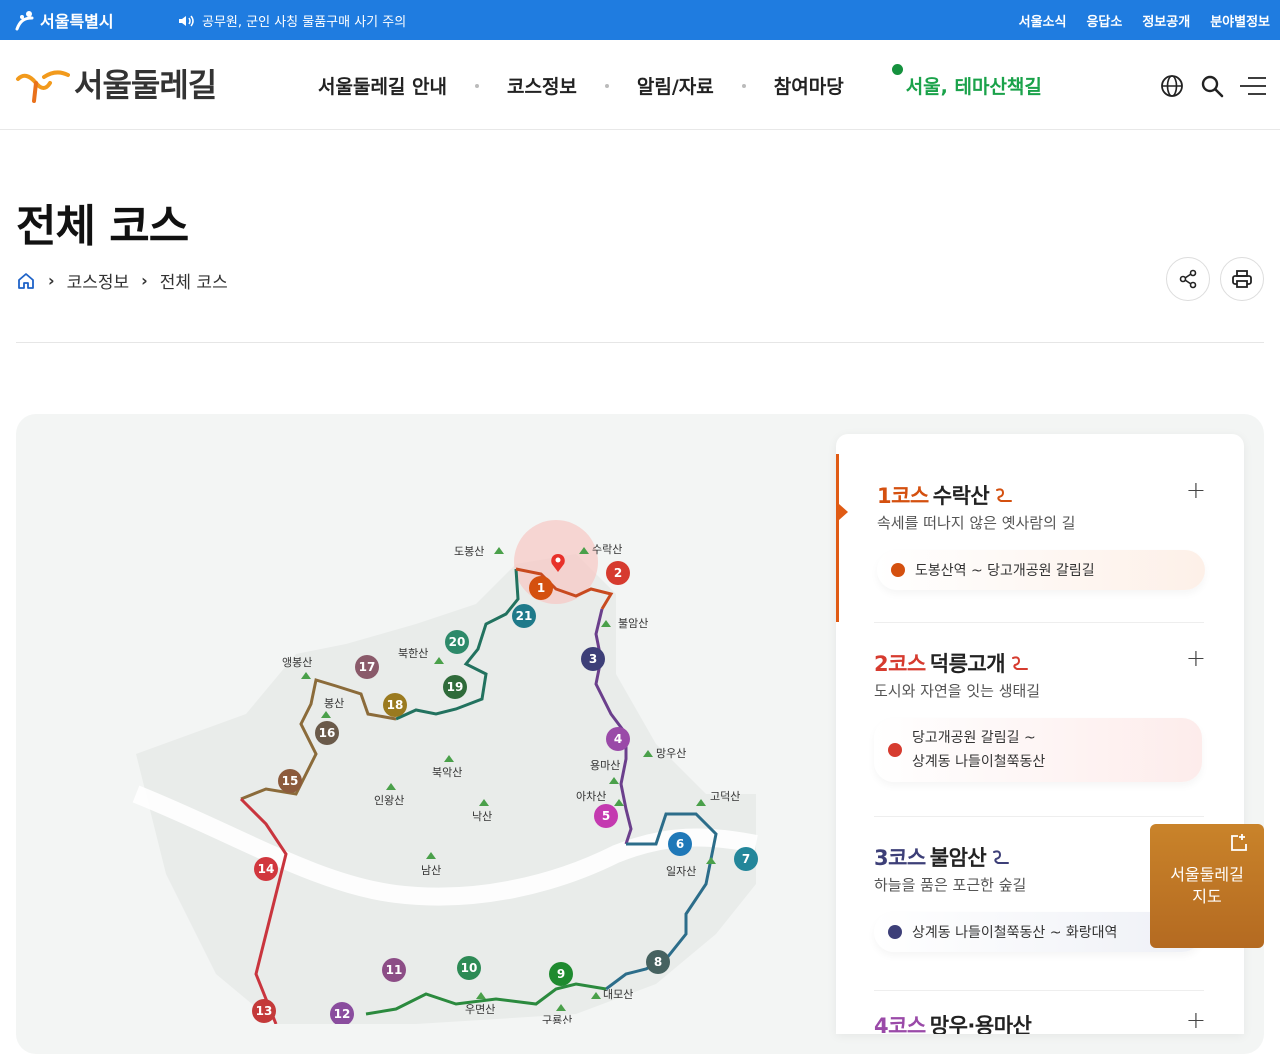 This screenshot has height=1054, width=1280. I want to click on course-badge-10: 10, so click(469, 968).